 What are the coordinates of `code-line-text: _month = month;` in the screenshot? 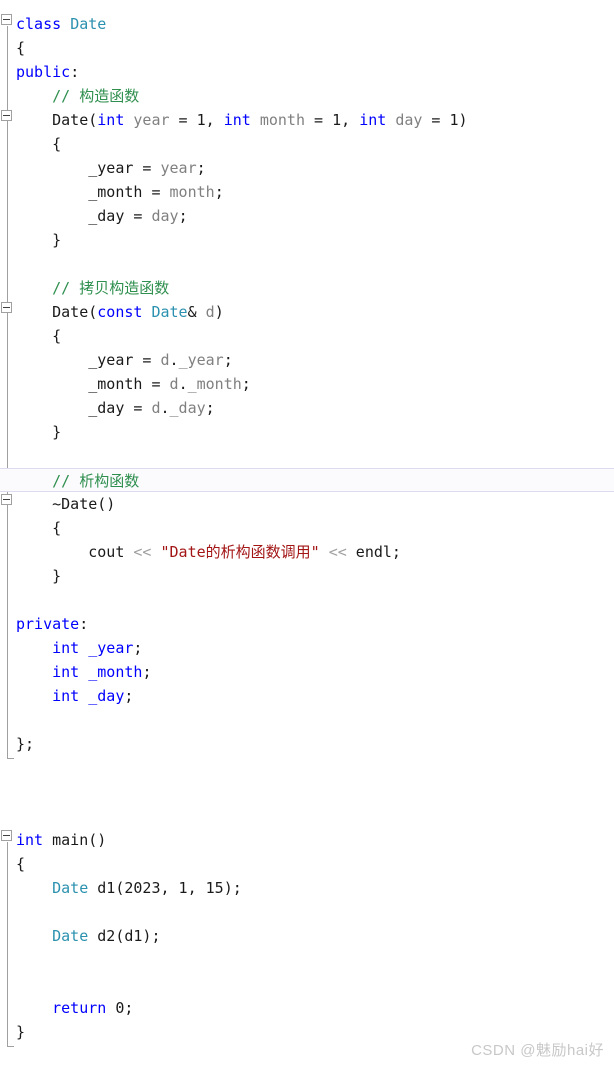 It's located at (111, 192).